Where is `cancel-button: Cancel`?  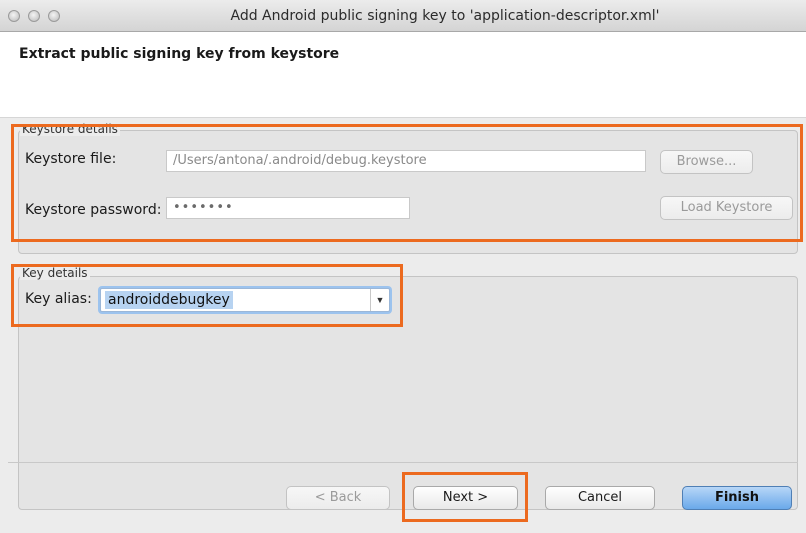 cancel-button: Cancel is located at coordinates (600, 498).